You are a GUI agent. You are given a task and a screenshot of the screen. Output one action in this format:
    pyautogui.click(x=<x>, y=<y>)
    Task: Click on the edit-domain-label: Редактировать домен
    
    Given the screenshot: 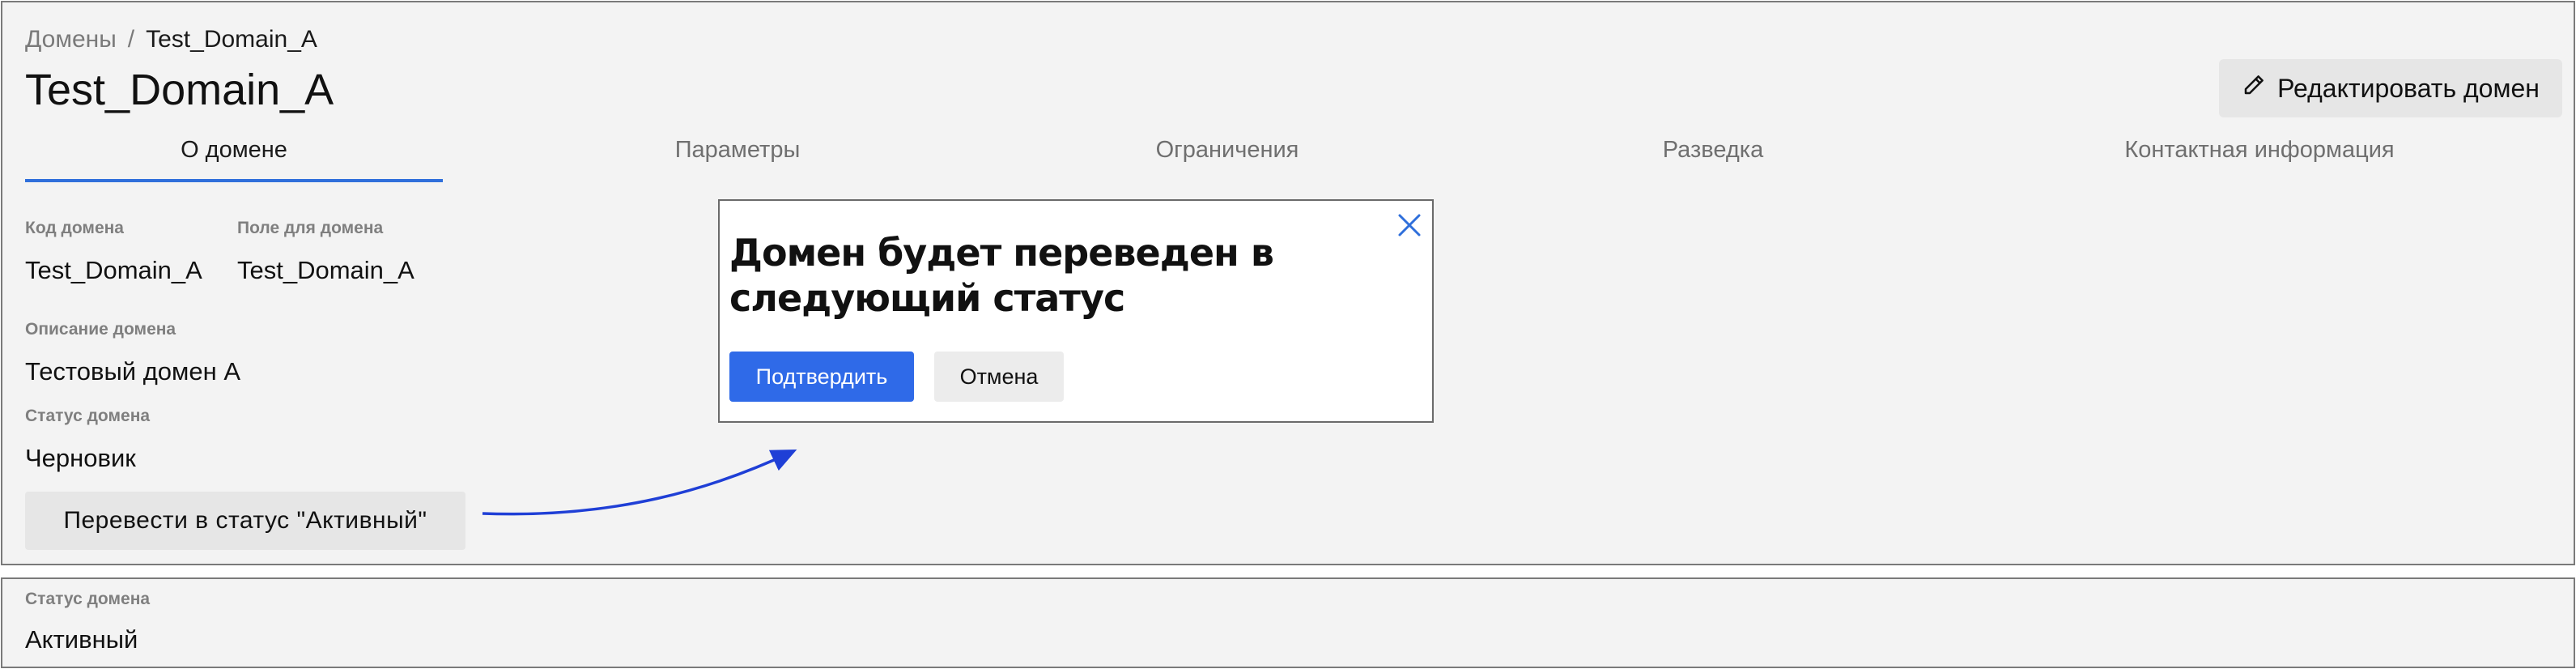 What is the action you would take?
    pyautogui.click(x=2409, y=88)
    